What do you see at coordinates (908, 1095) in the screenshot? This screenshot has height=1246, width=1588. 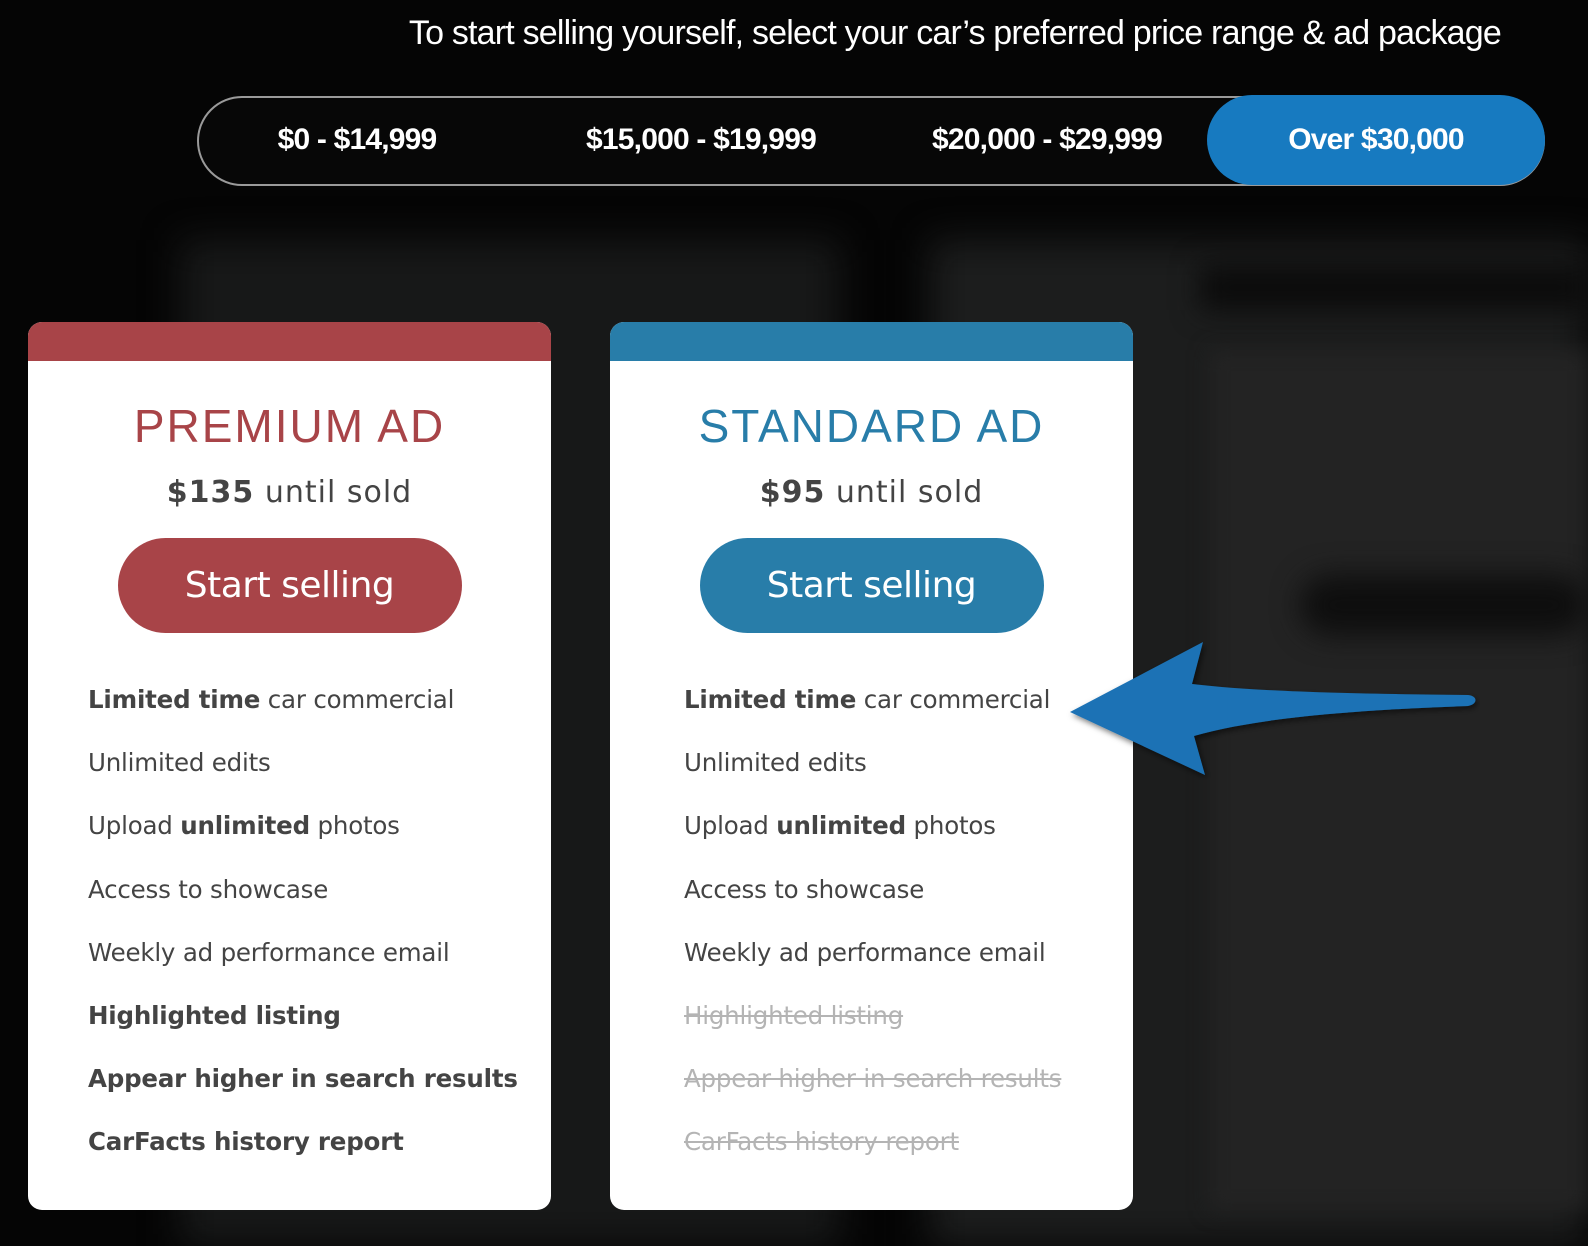 I see `feature-item-unavailable: Appear higher in search results` at bounding box center [908, 1095].